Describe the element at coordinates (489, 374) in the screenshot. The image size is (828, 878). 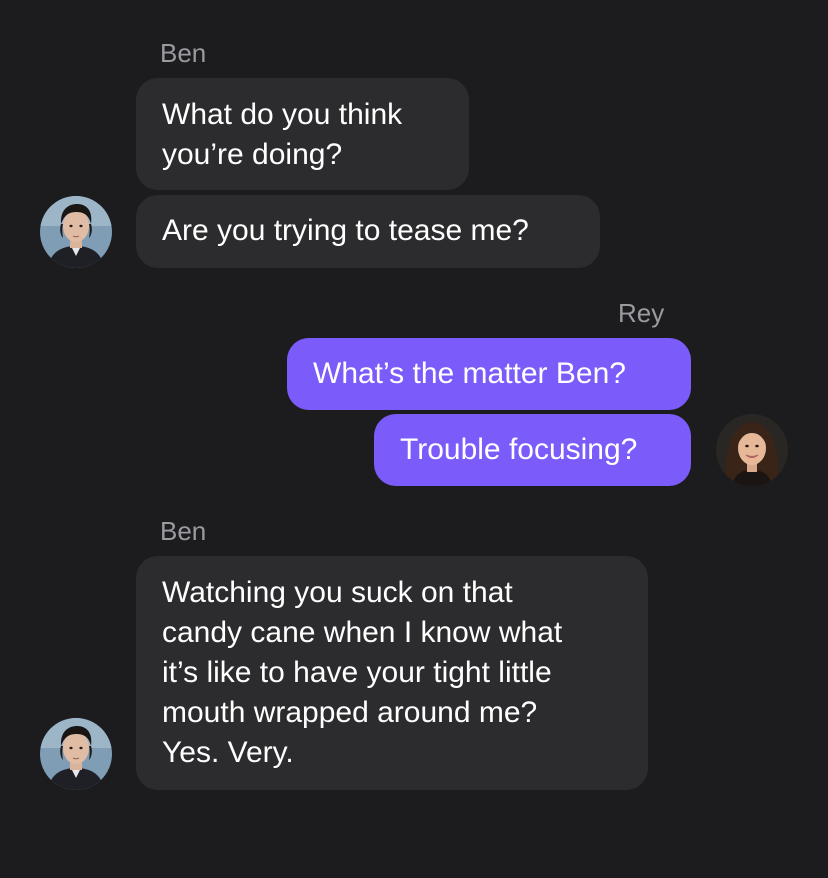
I see `message-bubble: What’s the matter Ben?` at that location.